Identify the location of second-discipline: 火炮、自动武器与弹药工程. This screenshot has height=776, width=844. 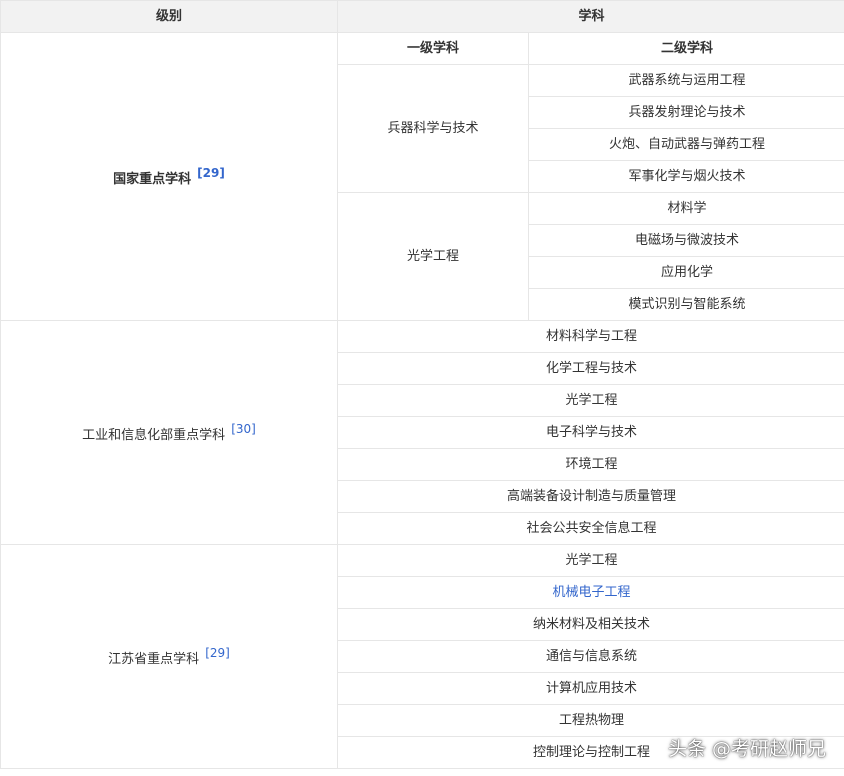
(685, 144).